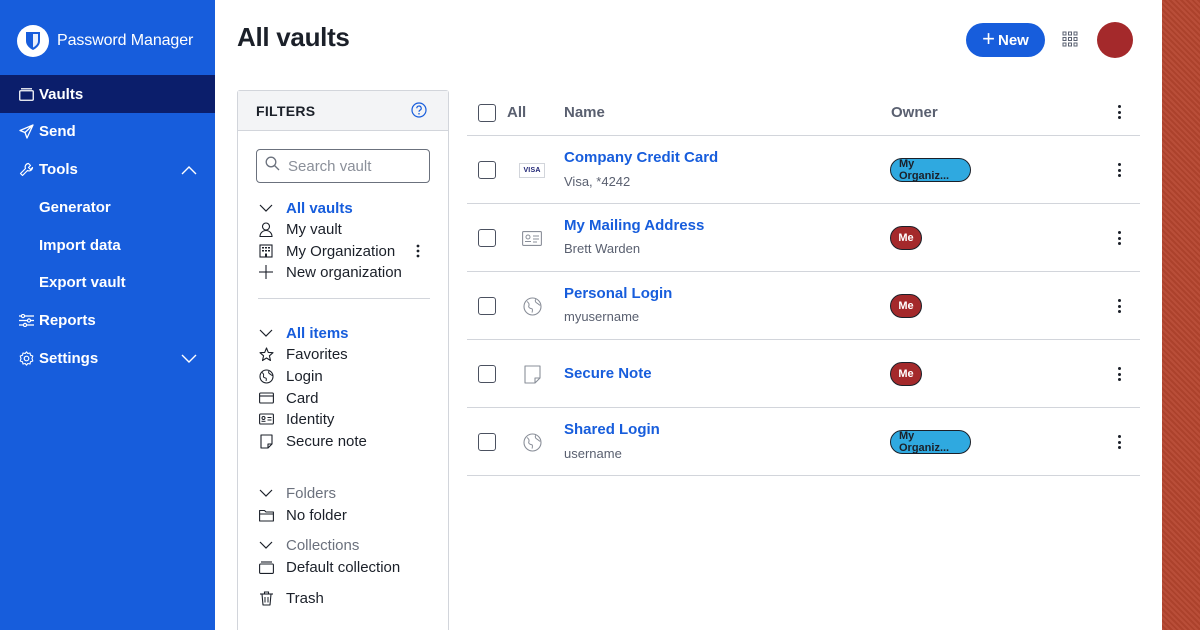 The width and height of the screenshot is (1200, 630). Describe the element at coordinates (266, 515) in the screenshot. I see `folder-icon` at that location.